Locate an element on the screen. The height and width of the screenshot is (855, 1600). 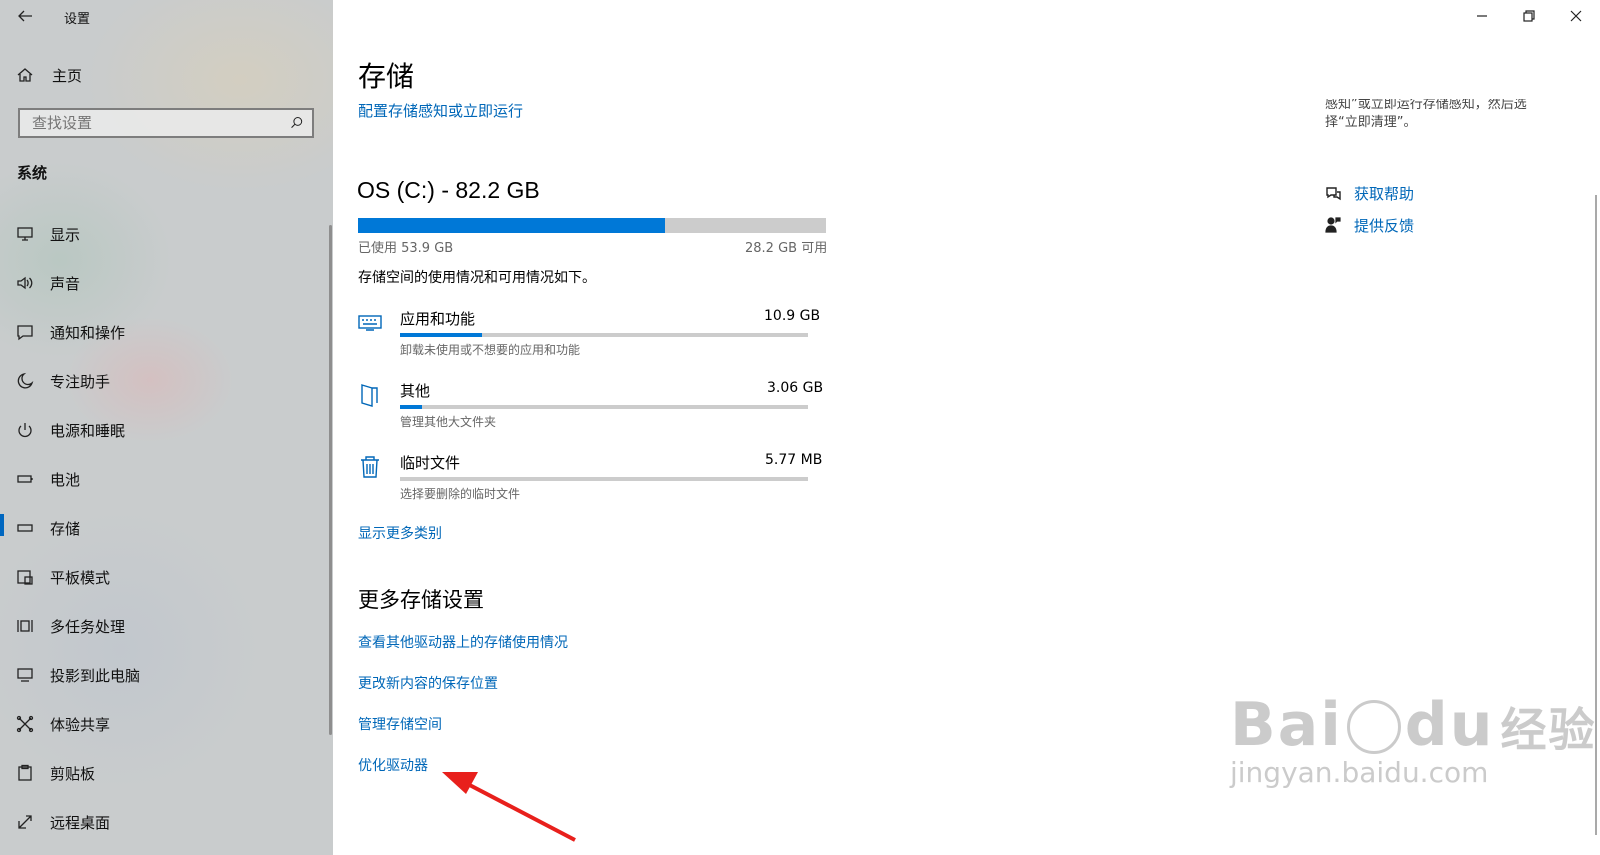
watermark-text: du is located at coordinates (1449, 725).